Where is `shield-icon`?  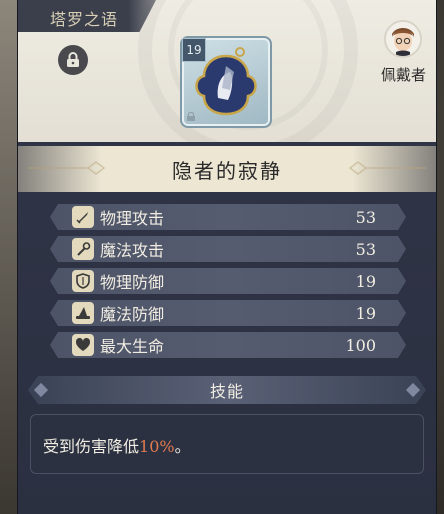
shield-icon is located at coordinates (83, 281).